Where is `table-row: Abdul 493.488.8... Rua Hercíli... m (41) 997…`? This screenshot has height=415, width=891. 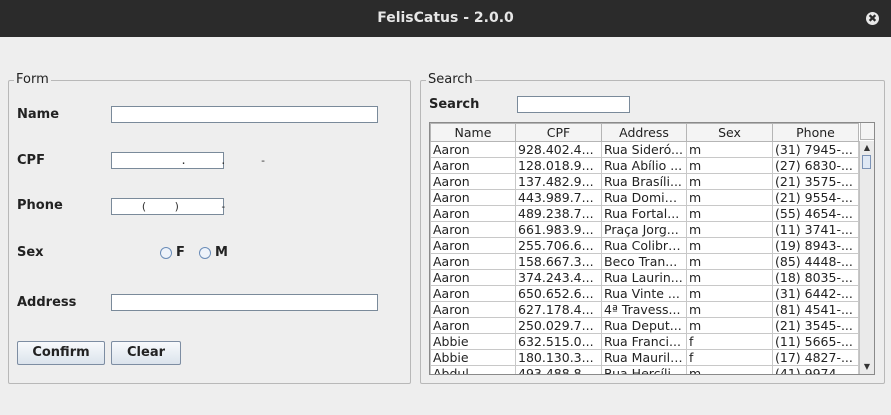 table-row: Abdul 493.488.8... Rua Hercíli... m (41) 997… is located at coordinates (644, 369).